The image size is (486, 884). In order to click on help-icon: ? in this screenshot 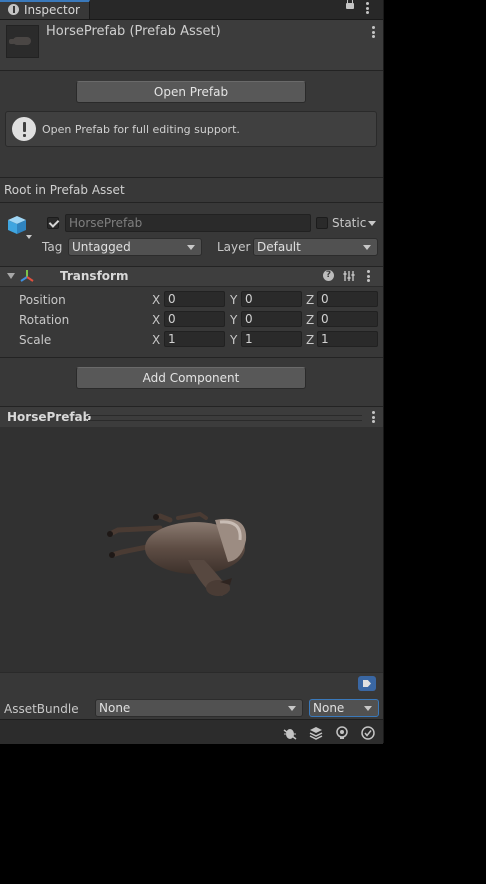, I will do `click(328, 275)`.